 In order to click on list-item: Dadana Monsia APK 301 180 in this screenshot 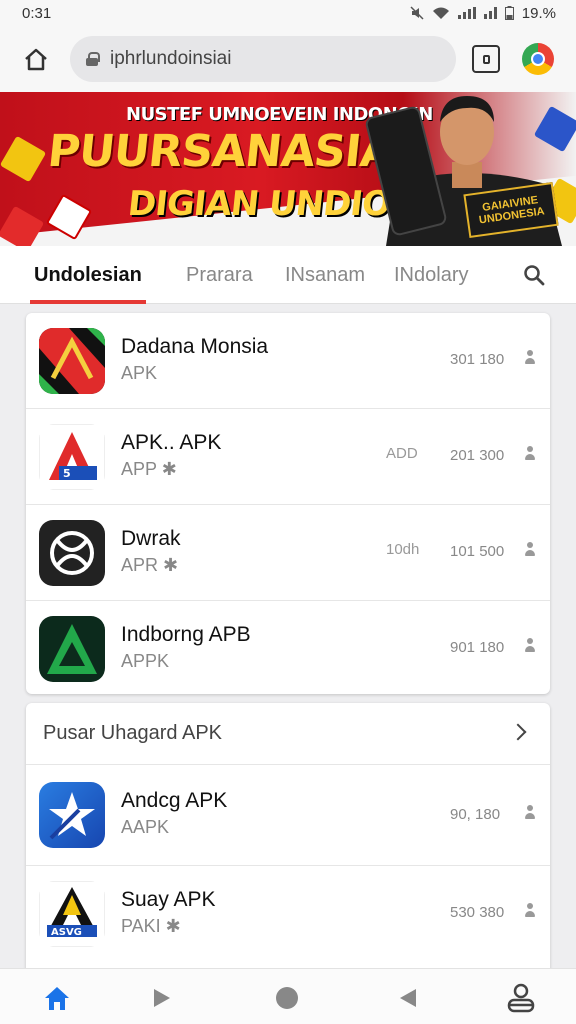, I will do `click(288, 361)`.